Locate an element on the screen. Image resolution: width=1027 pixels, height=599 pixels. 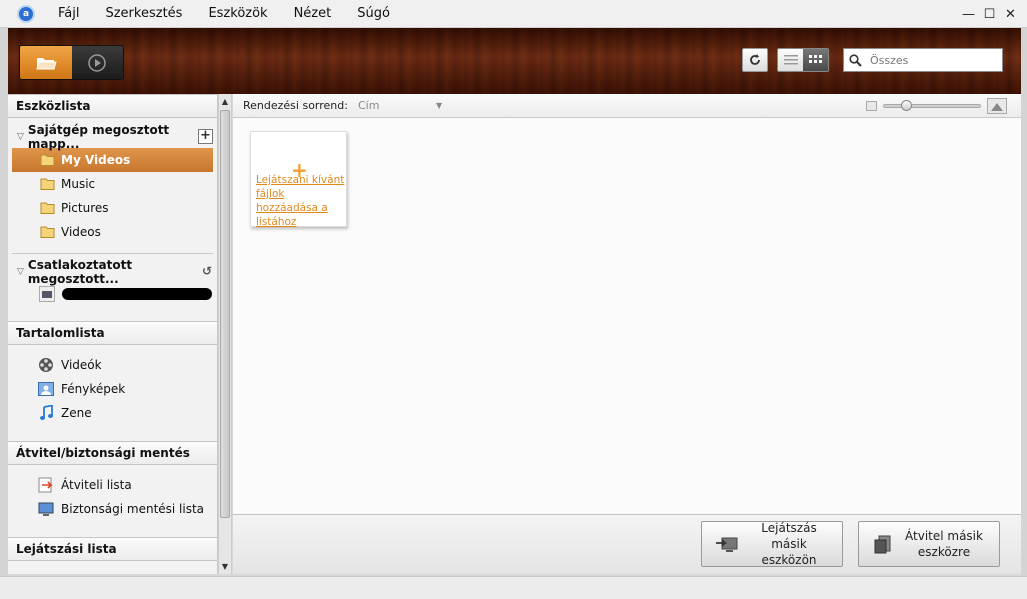
sidebar-scrollbar: ▲ ▼ is located at coordinates (225, 334).